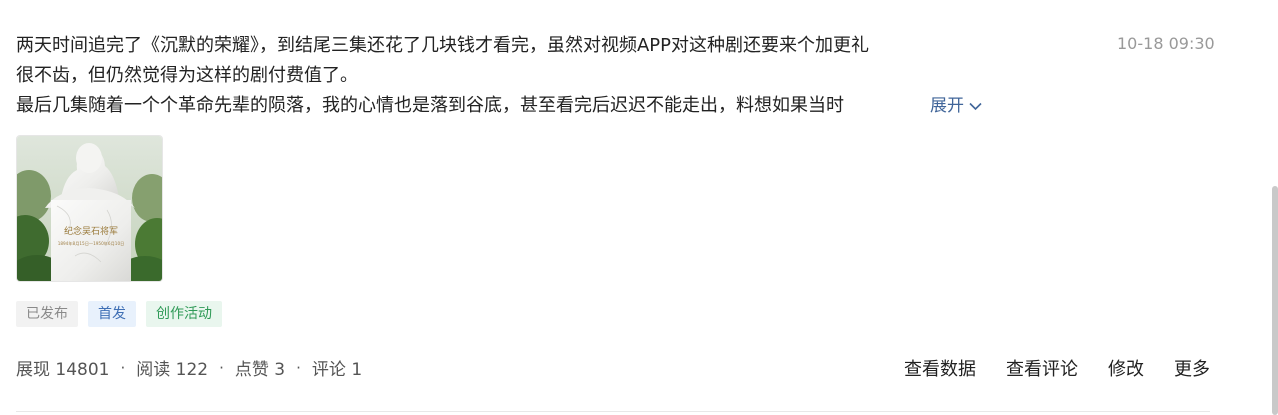  Describe the element at coordinates (187, 75) in the screenshot. I see `post-text-line-2: 很不齿，但仍然觉得为这样的剧付费值了。` at that location.